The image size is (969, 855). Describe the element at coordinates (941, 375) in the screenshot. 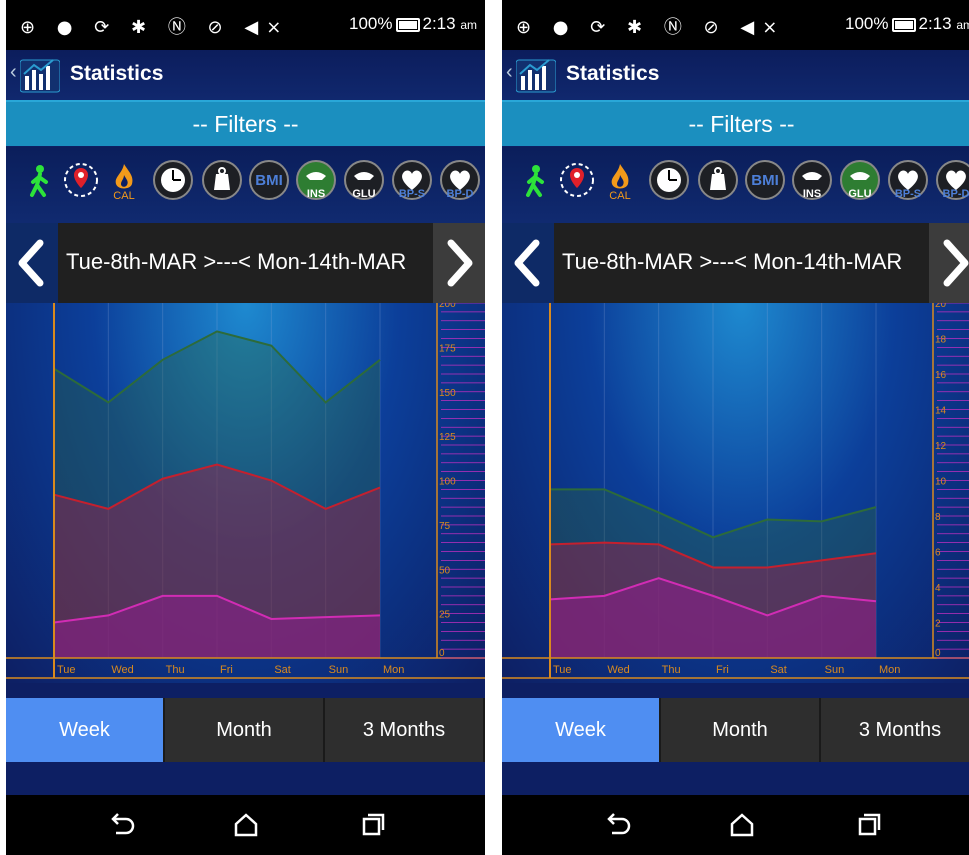

I see `y-tick-label: 16` at that location.